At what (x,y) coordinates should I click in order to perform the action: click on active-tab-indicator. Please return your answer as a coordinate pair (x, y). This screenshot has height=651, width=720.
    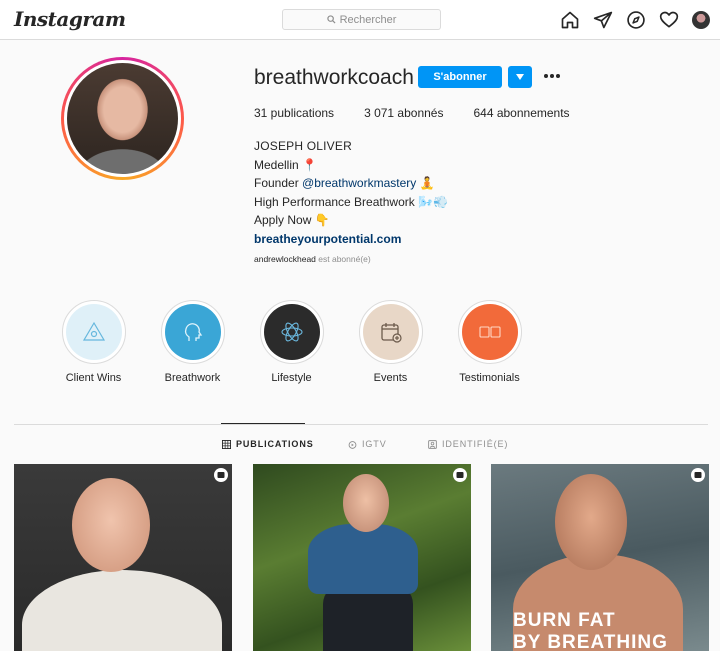
    Looking at the image, I should click on (263, 423).